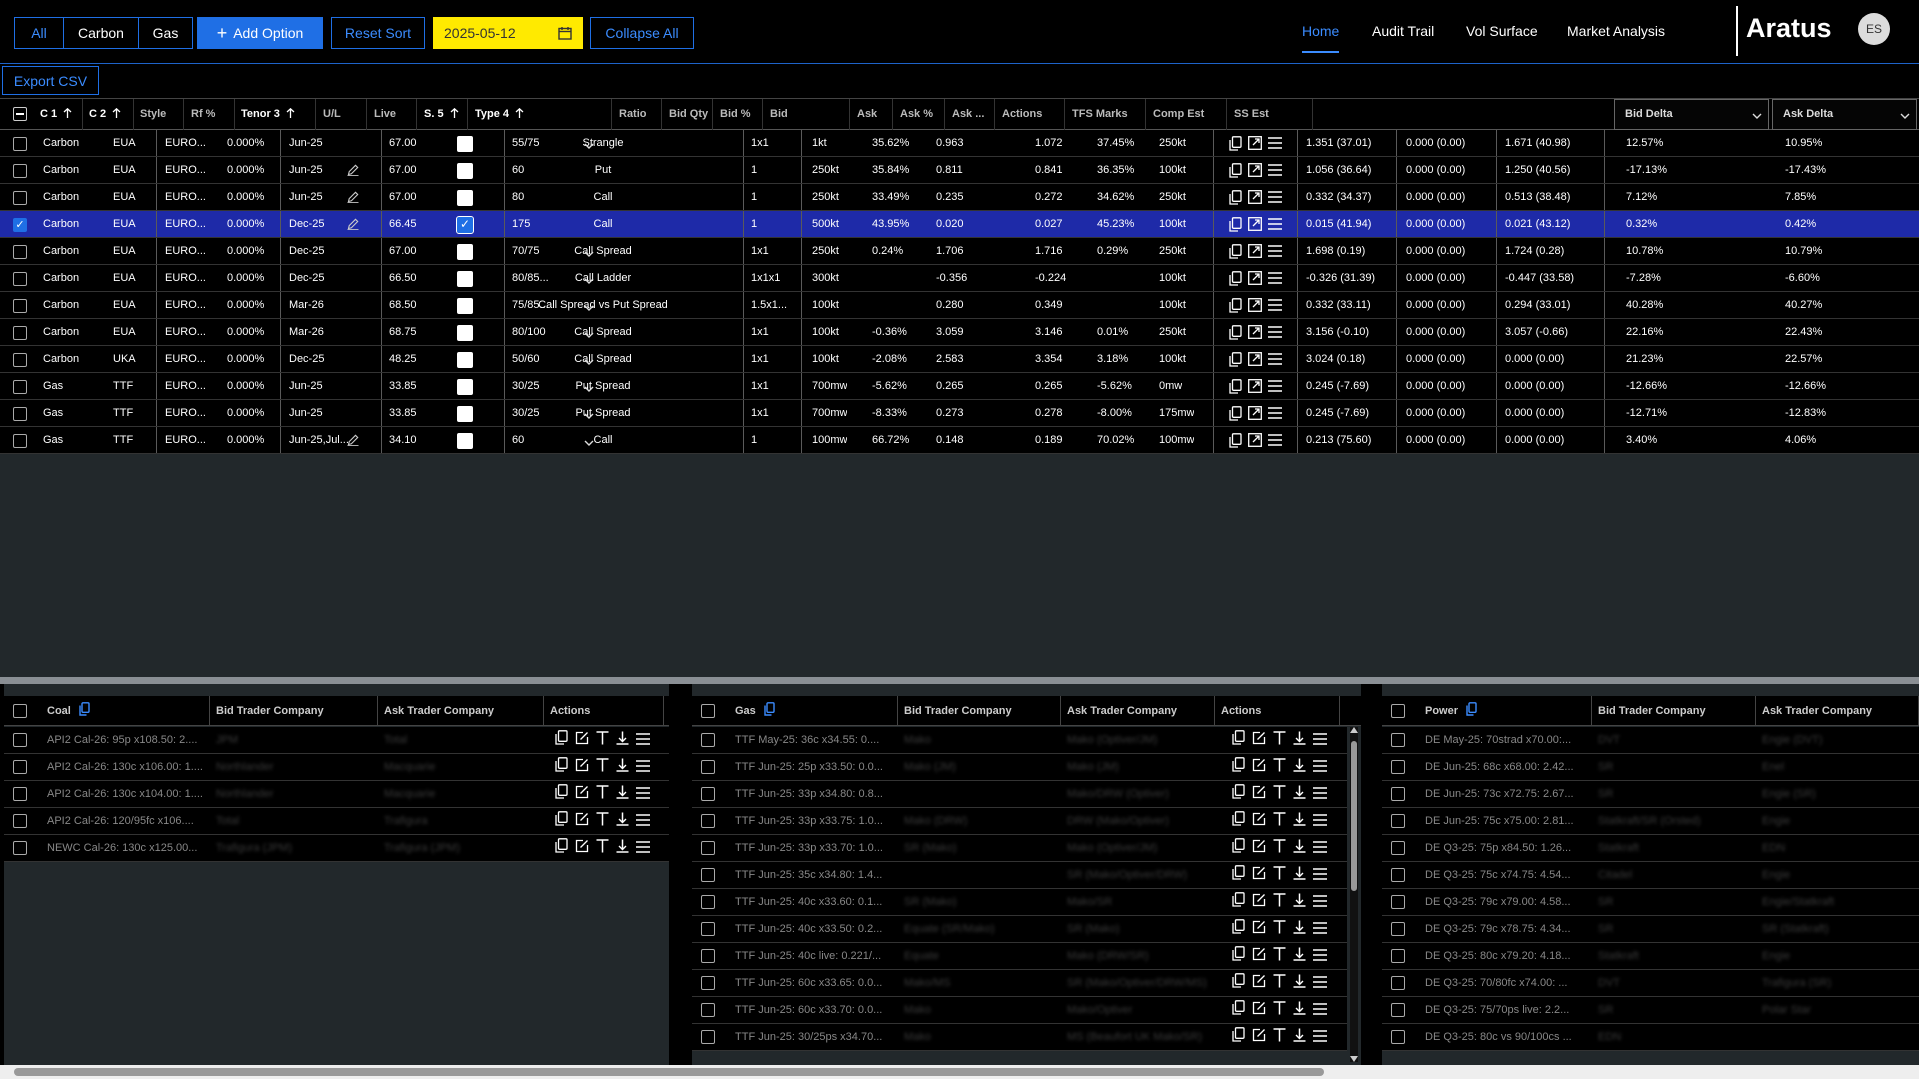  What do you see at coordinates (1187, 114) in the screenshot?
I see `column-header-comp: Comp Est` at bounding box center [1187, 114].